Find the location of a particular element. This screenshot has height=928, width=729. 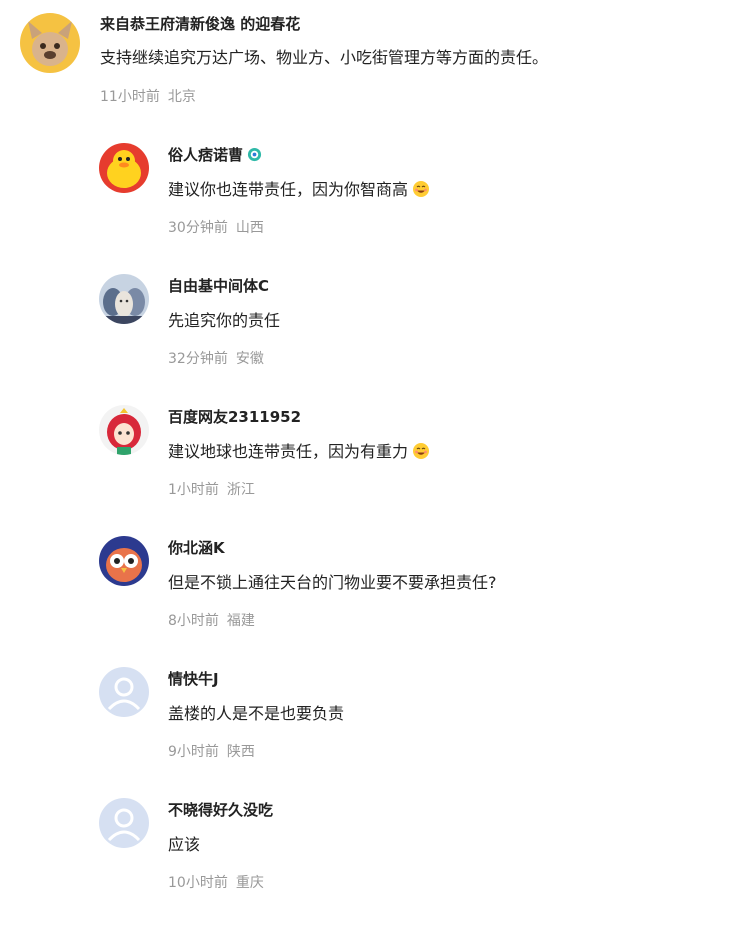

comment-text: 先追究你的责任 is located at coordinates (224, 320).